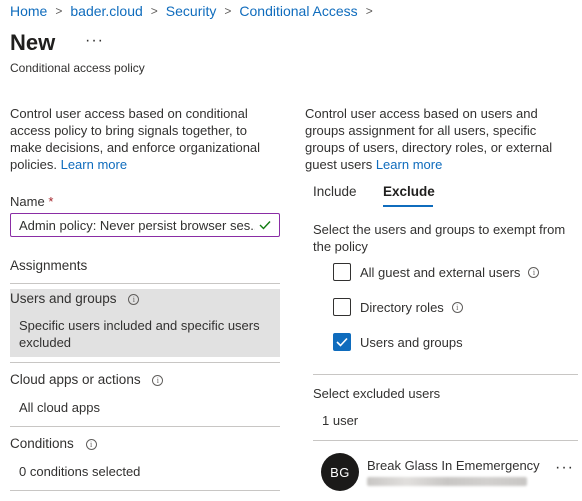 The image size is (582, 501). Describe the element at coordinates (94, 164) in the screenshot. I see `left-learn-more-link: Learn more` at that location.